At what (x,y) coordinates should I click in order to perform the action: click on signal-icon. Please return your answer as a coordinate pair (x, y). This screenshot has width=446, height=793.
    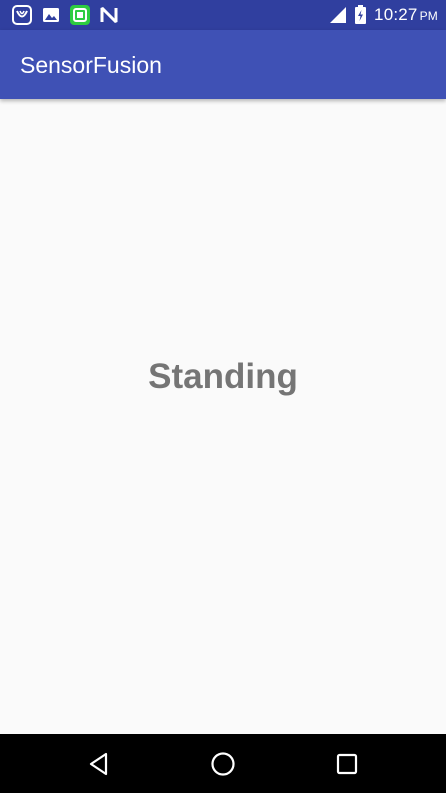
    Looking at the image, I should click on (338, 15).